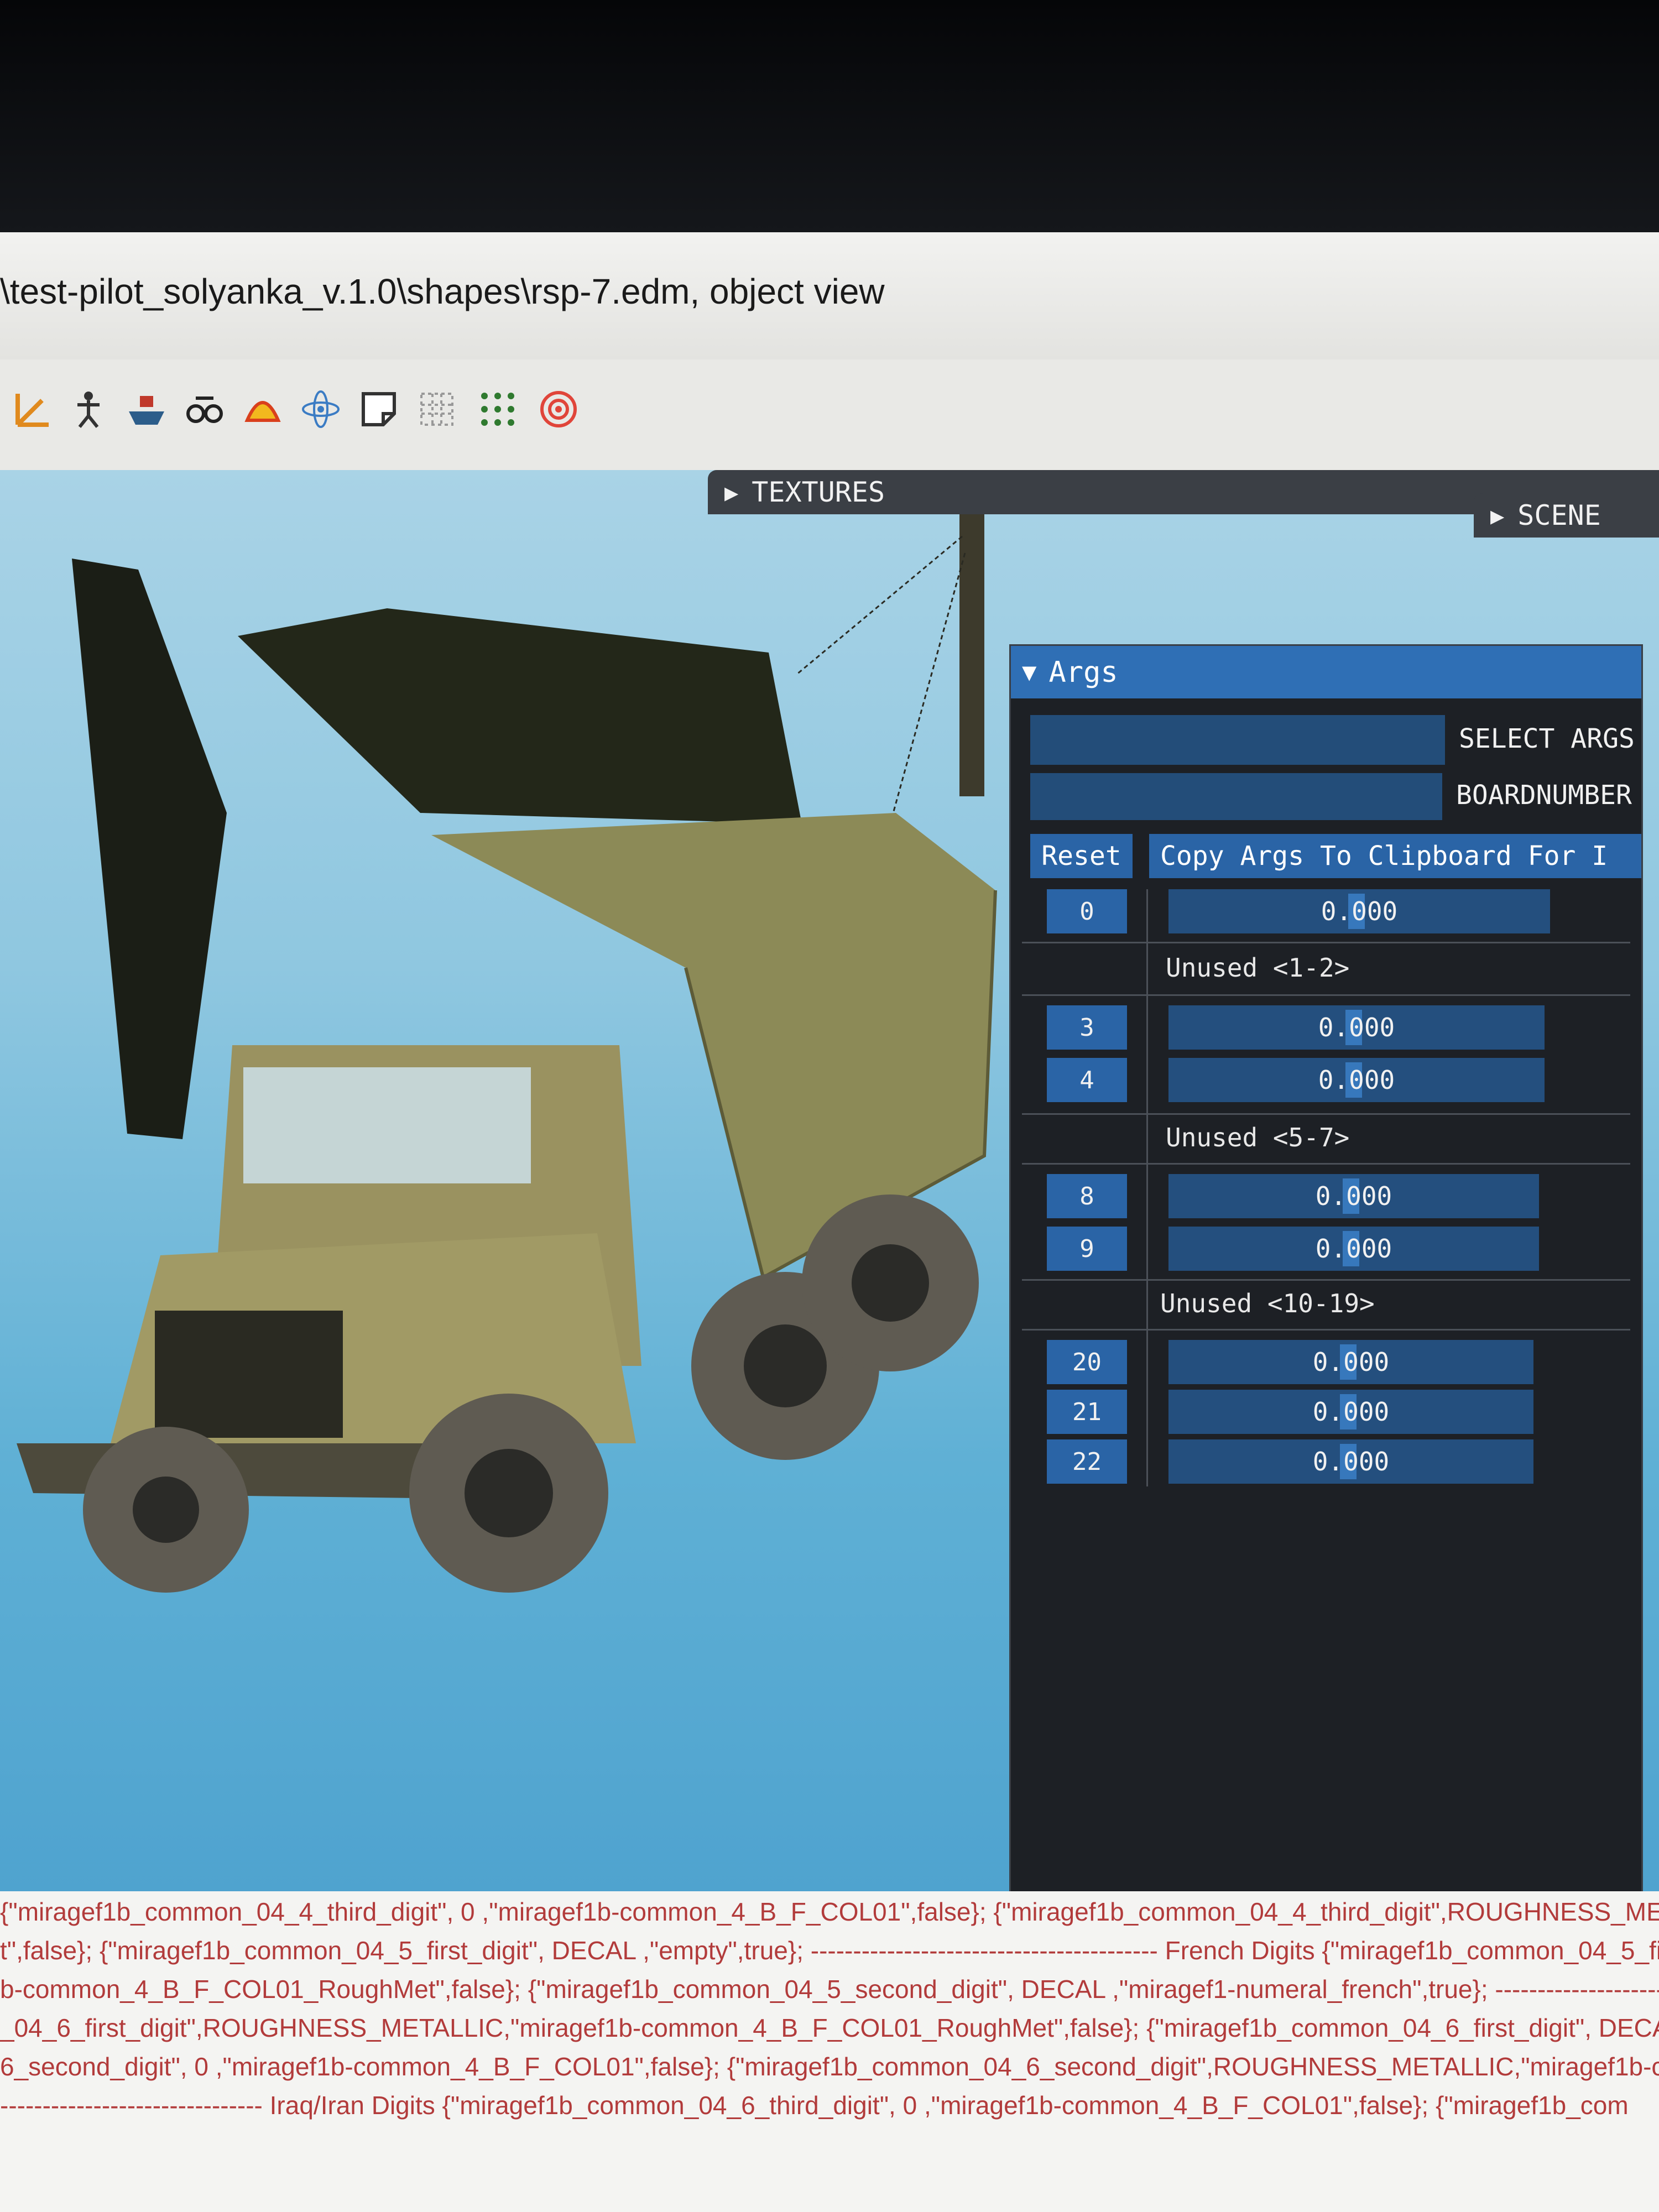 Image resolution: width=1659 pixels, height=2212 pixels. Describe the element at coordinates (1087, 1028) in the screenshot. I see `arg-index: 3` at that location.